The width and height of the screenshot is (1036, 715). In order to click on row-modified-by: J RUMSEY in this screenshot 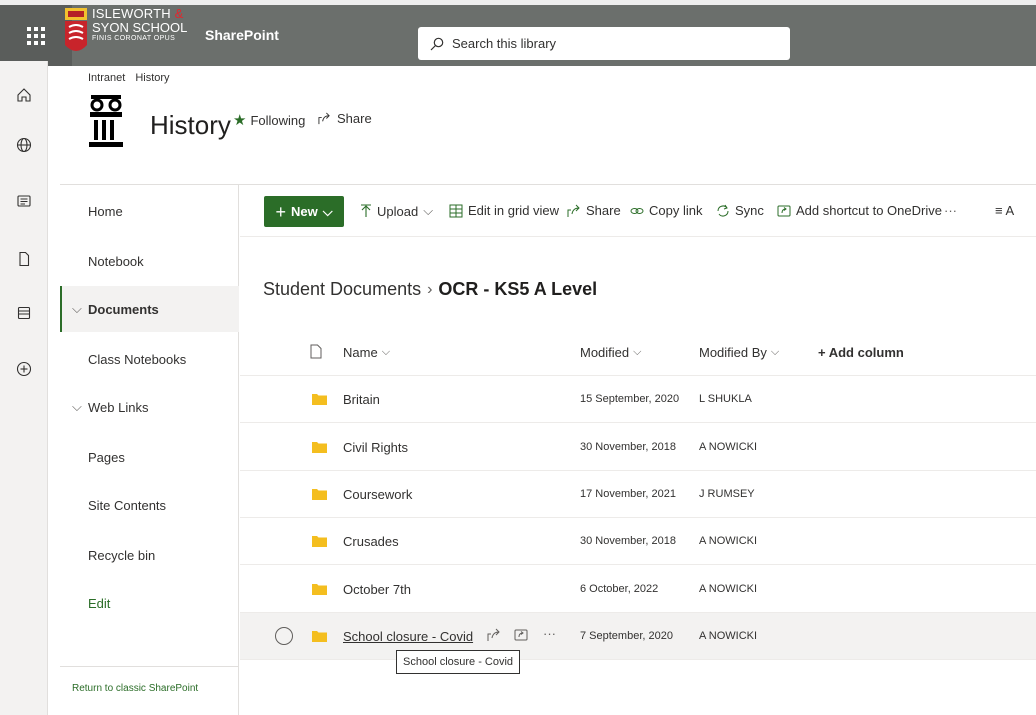, I will do `click(727, 494)`.